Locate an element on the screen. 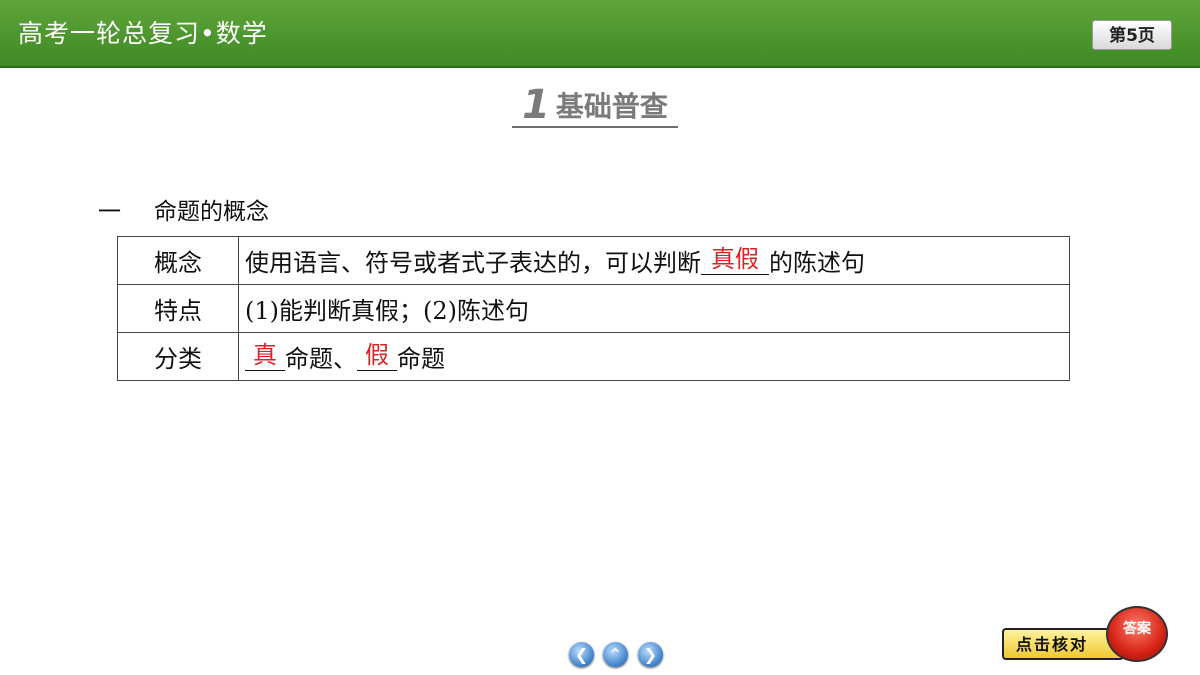 The image size is (1200, 675). subheading: 一 命题的概念 is located at coordinates (183, 209).